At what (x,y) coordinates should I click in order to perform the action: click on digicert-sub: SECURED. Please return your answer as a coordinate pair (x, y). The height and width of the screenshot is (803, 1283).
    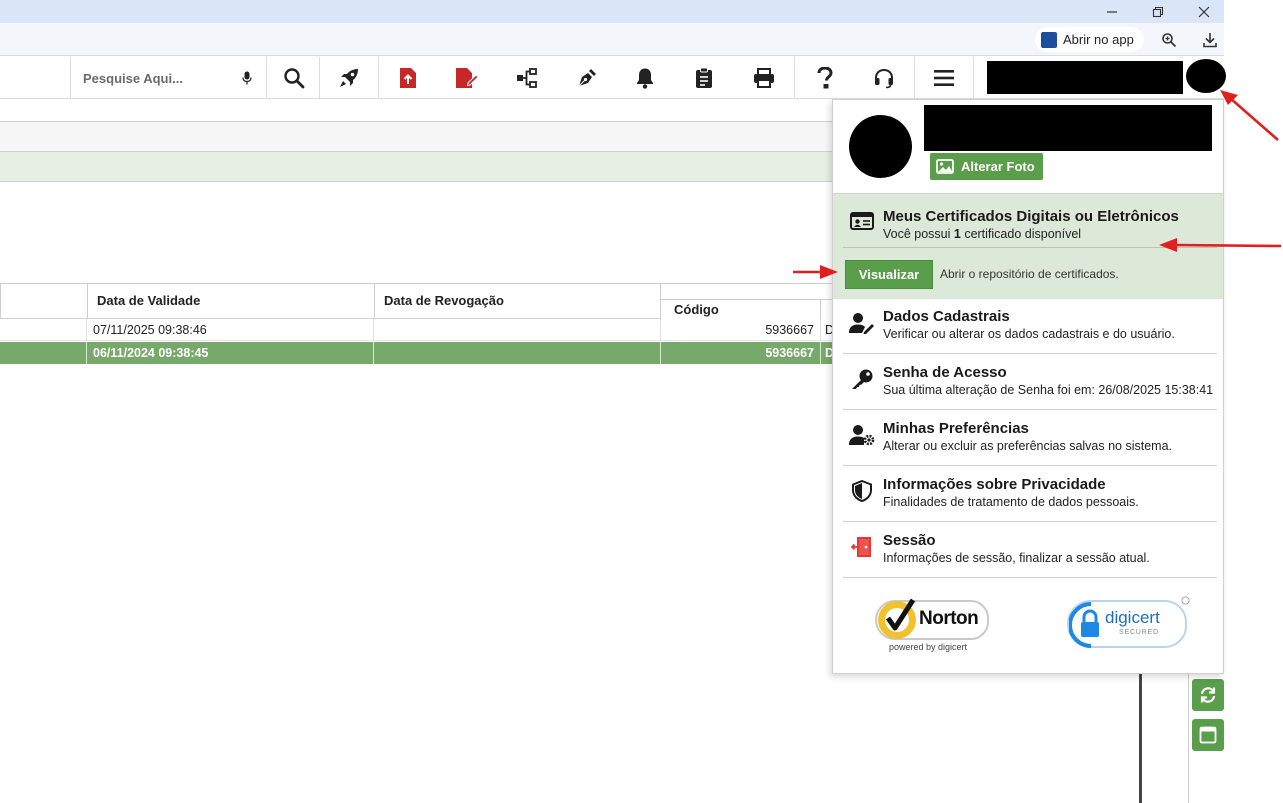
    Looking at the image, I should click on (1139, 632).